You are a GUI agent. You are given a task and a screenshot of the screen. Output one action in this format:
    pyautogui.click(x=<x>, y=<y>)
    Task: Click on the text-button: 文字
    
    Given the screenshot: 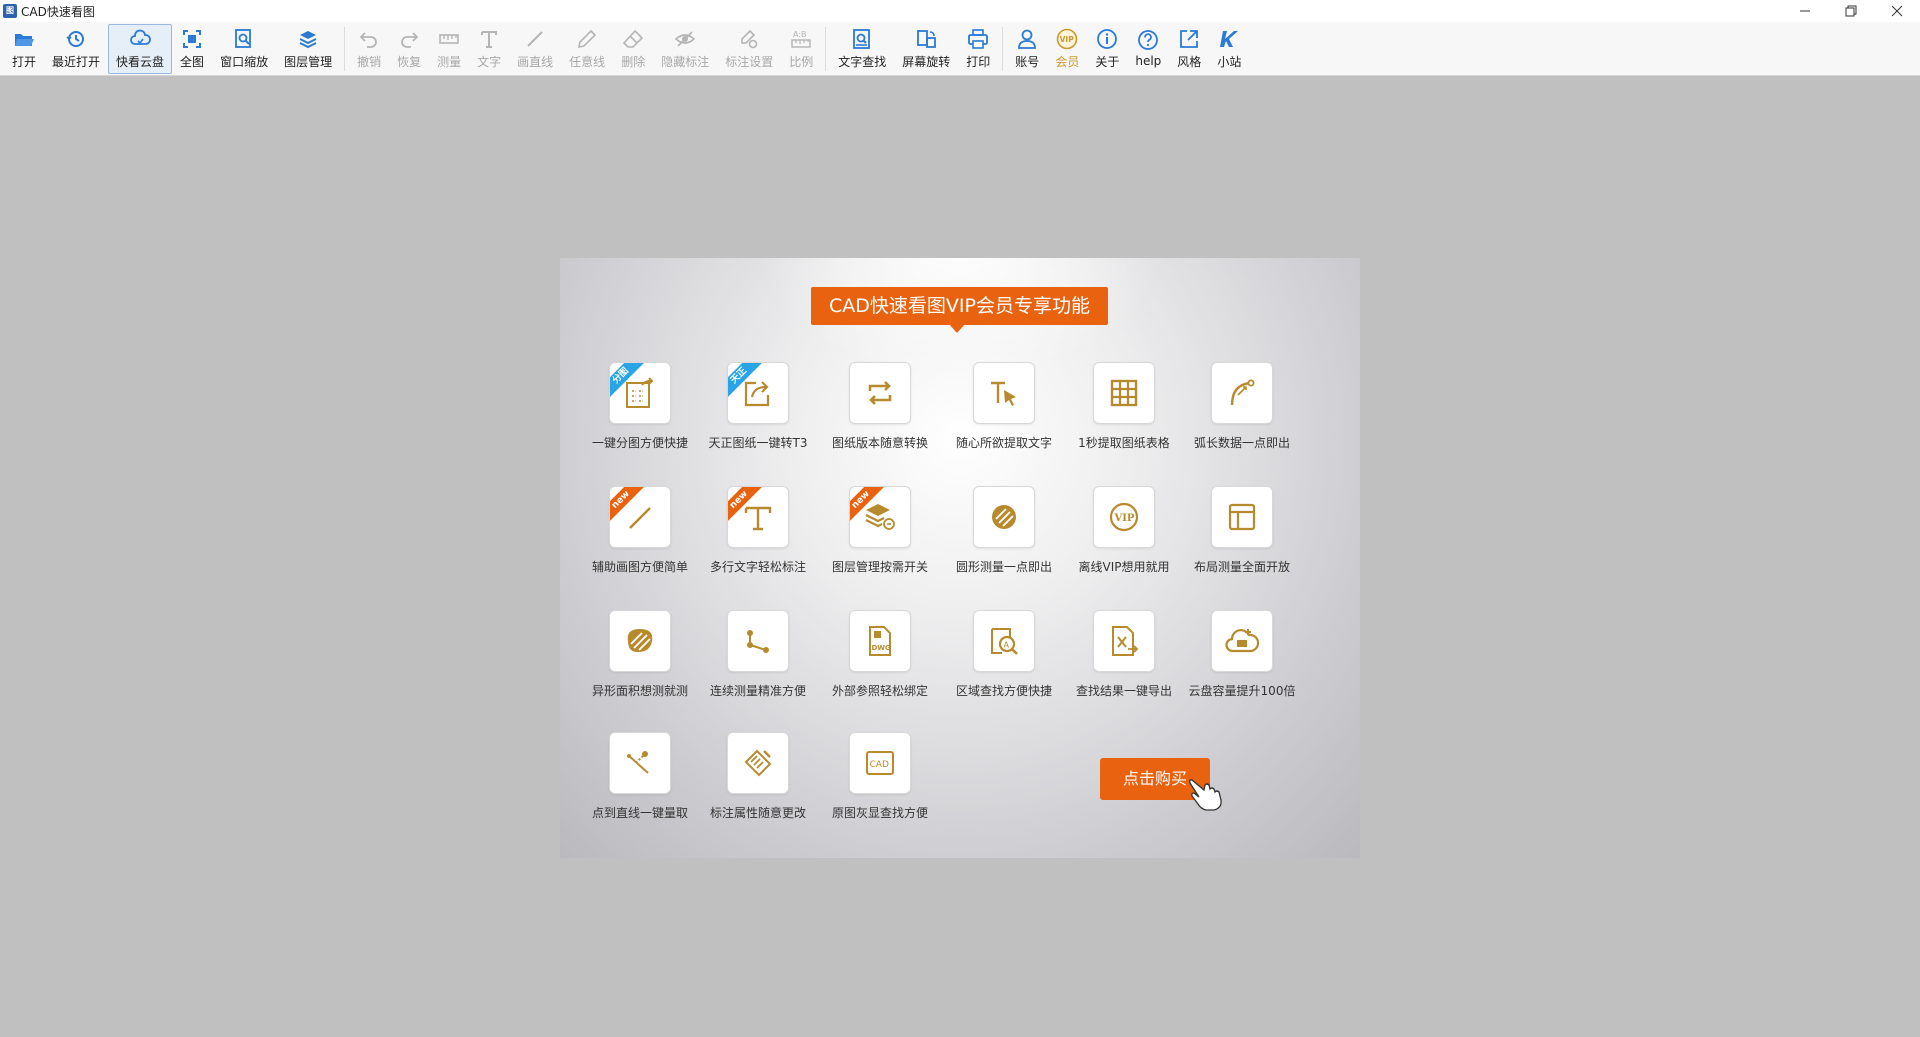 What is the action you would take?
    pyautogui.click(x=489, y=49)
    